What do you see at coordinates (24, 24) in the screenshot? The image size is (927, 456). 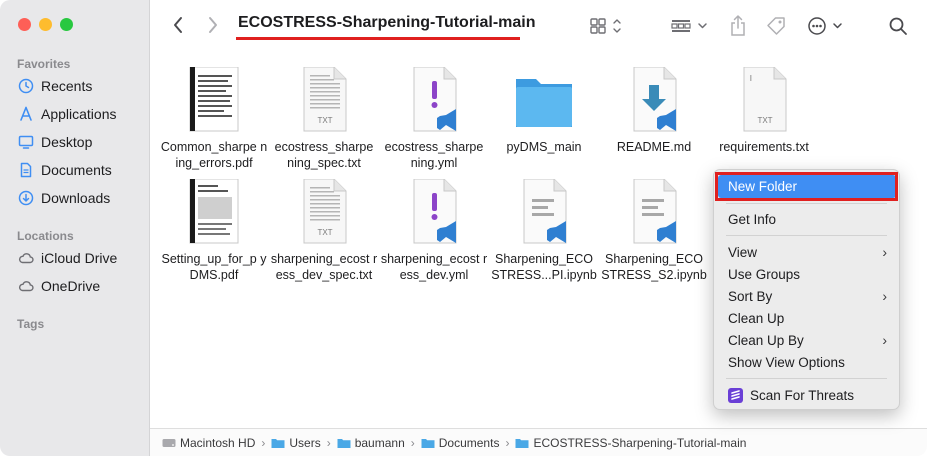 I see `close-window-button` at bounding box center [24, 24].